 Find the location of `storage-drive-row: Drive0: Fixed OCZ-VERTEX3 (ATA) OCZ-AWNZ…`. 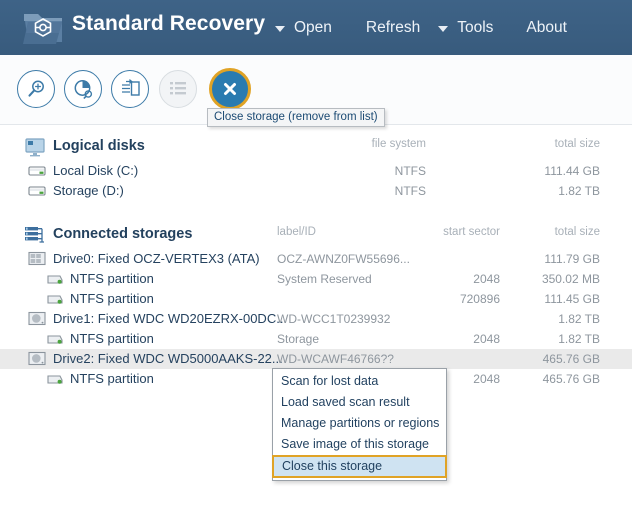

storage-drive-row: Drive0: Fixed OCZ-VERTEX3 (ATA) OCZ-AWNZ… is located at coordinates (316, 259).